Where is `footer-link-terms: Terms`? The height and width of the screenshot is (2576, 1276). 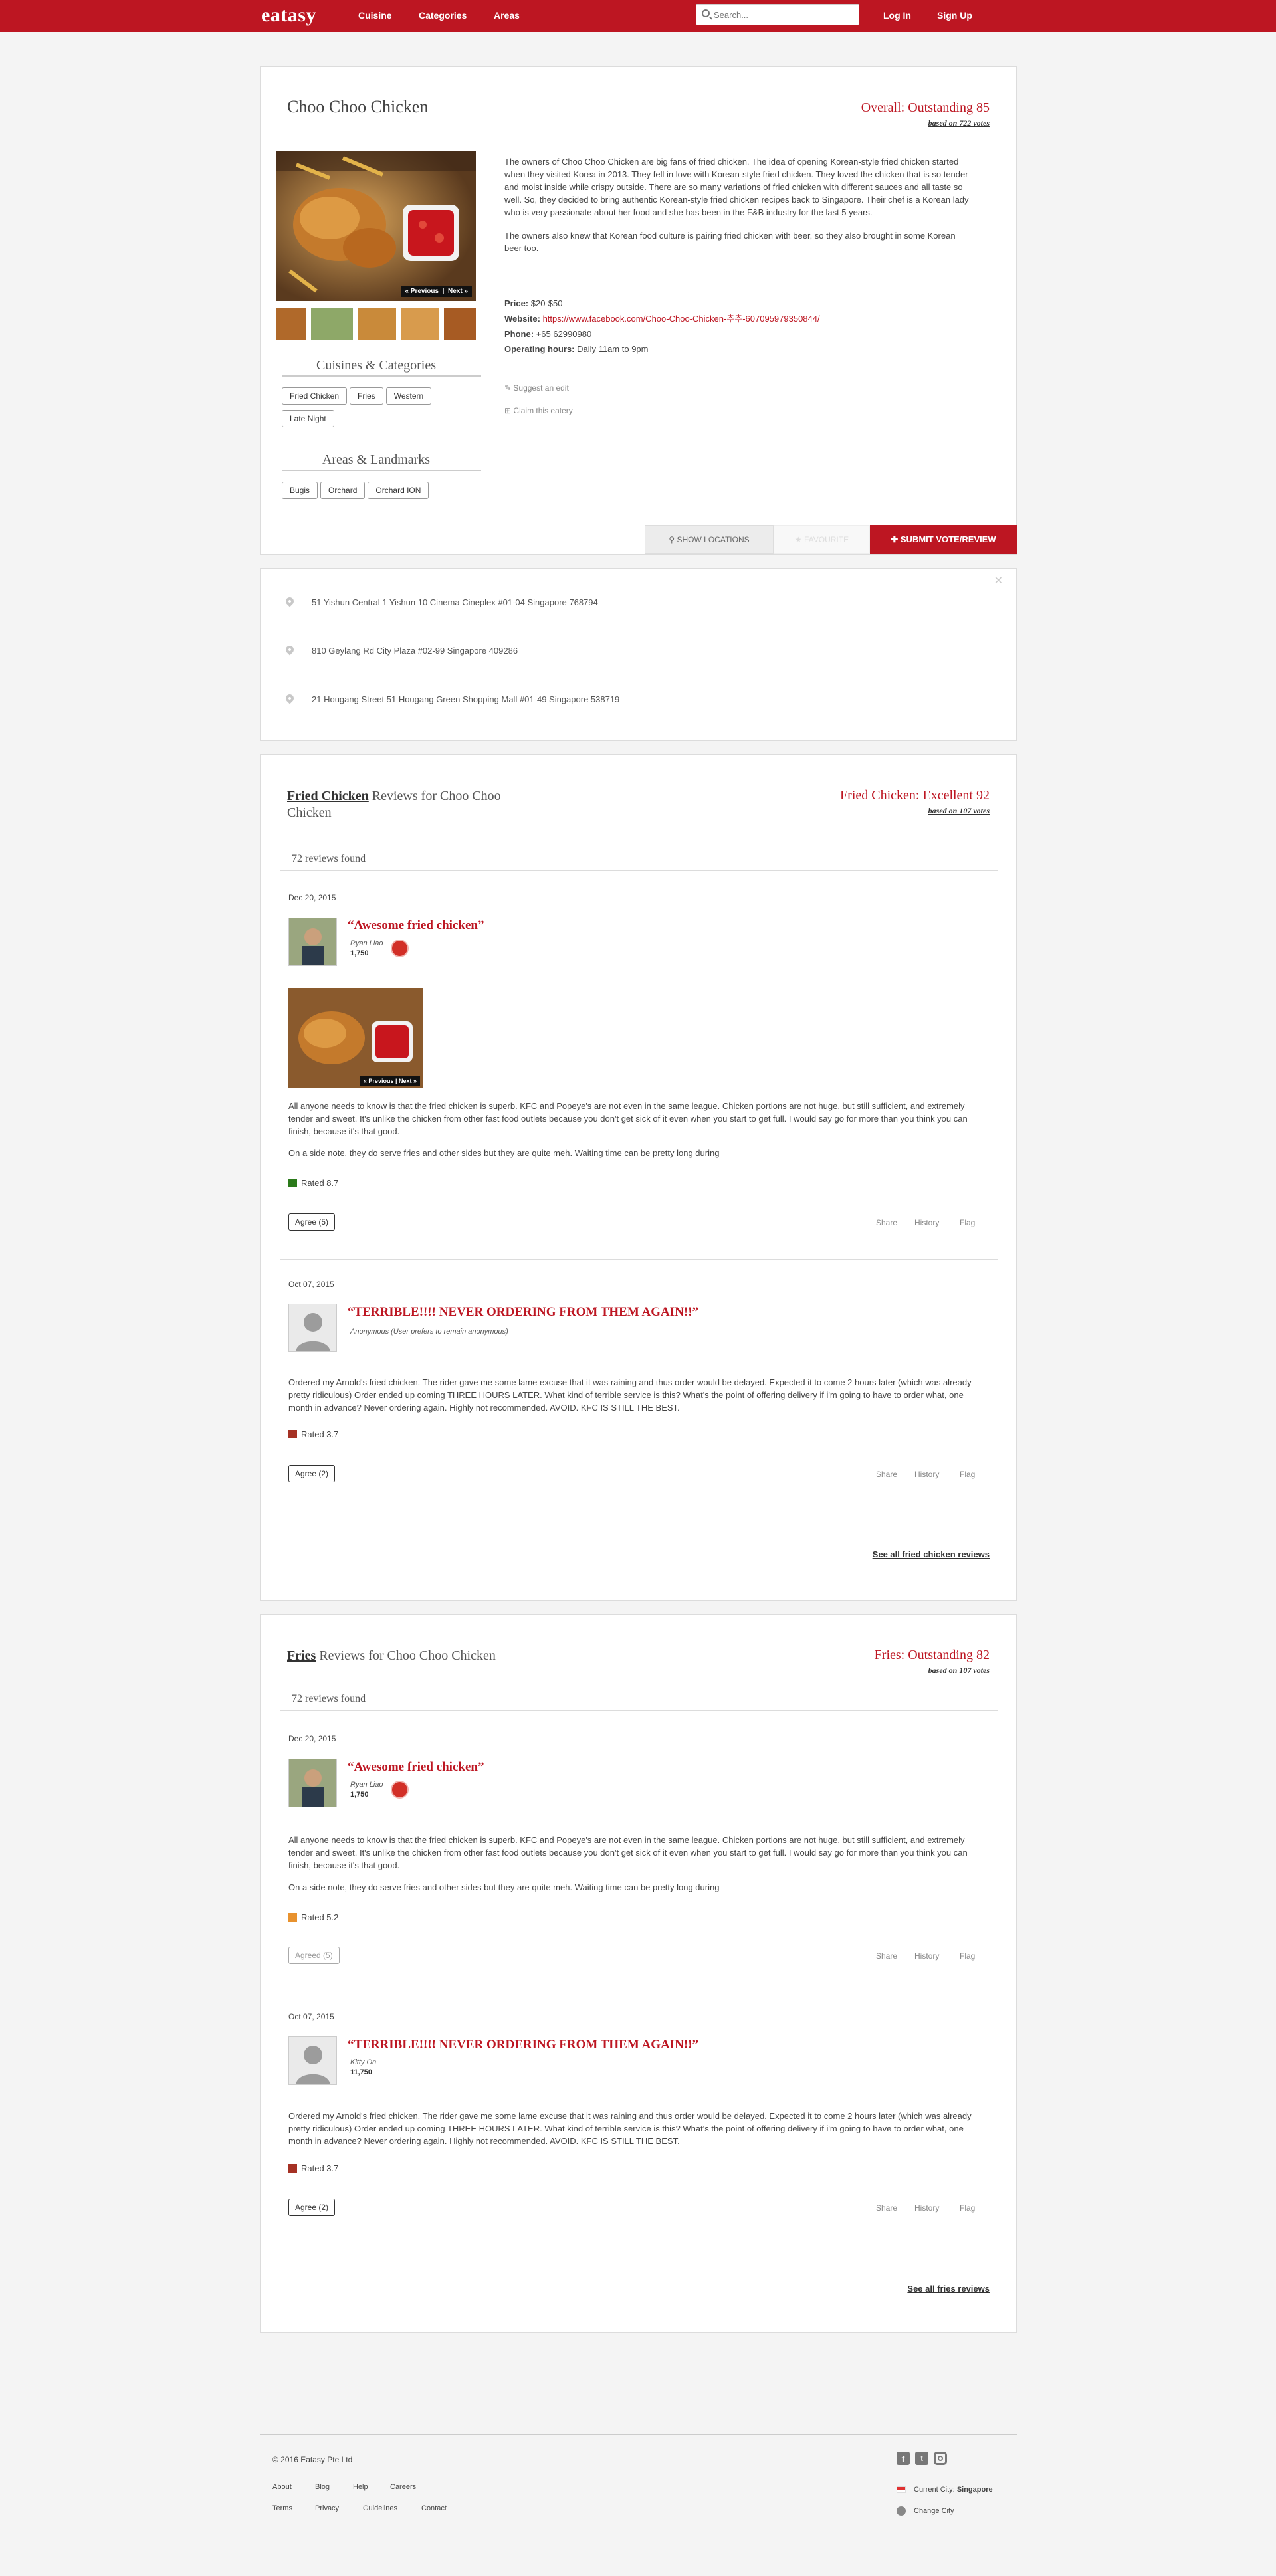 footer-link-terms: Terms is located at coordinates (282, 2508).